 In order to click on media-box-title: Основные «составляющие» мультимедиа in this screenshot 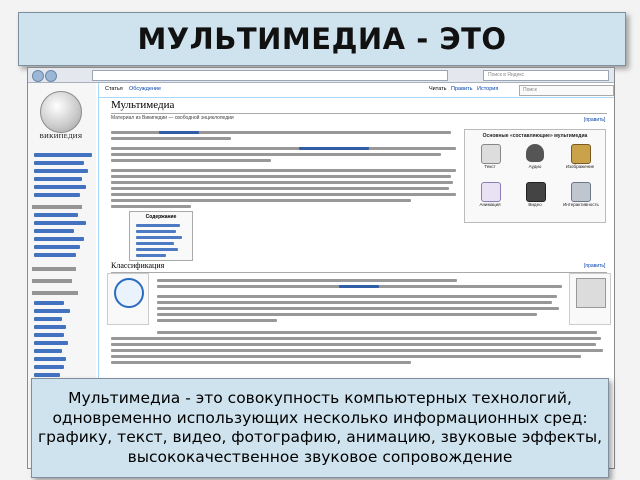, I will do `click(535, 136)`.